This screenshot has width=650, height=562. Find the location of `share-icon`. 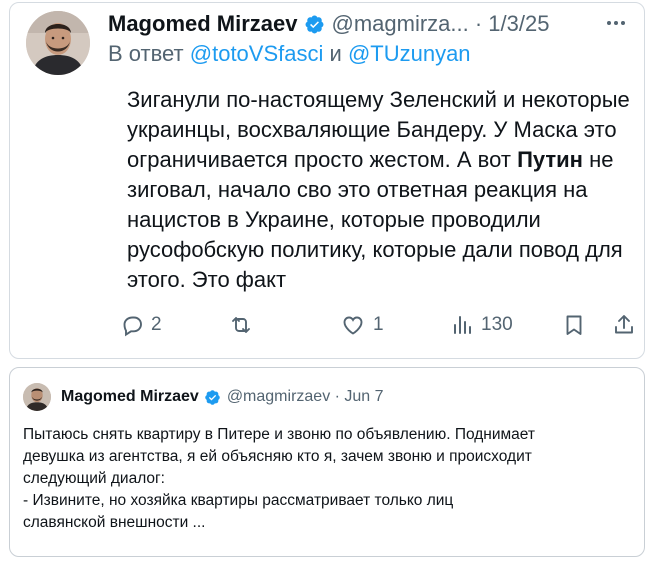

share-icon is located at coordinates (624, 324).